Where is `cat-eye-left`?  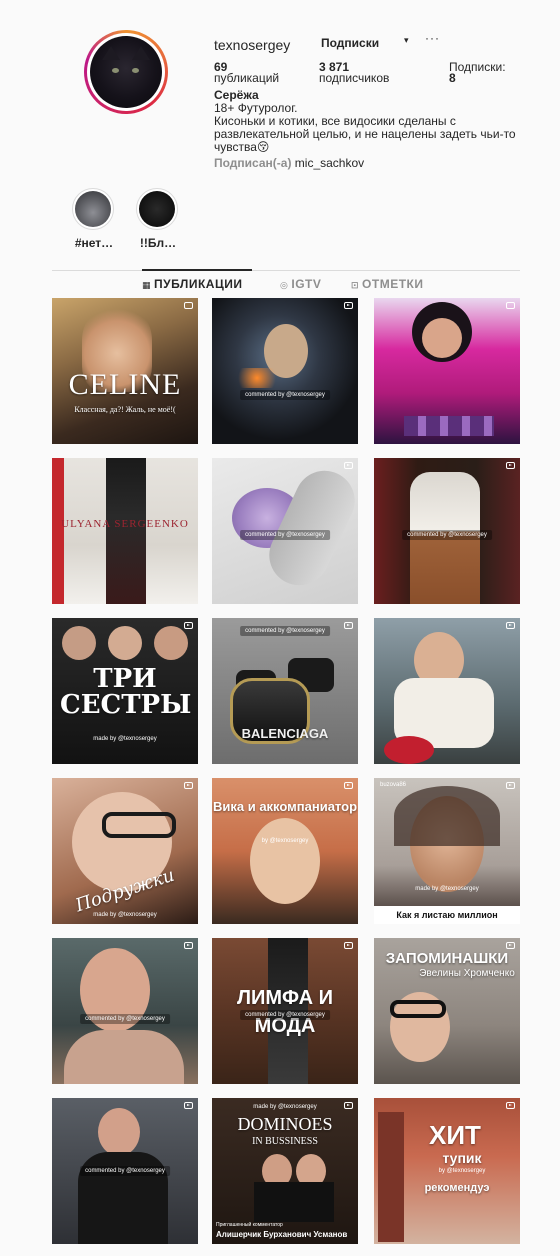 cat-eye-left is located at coordinates (115, 70).